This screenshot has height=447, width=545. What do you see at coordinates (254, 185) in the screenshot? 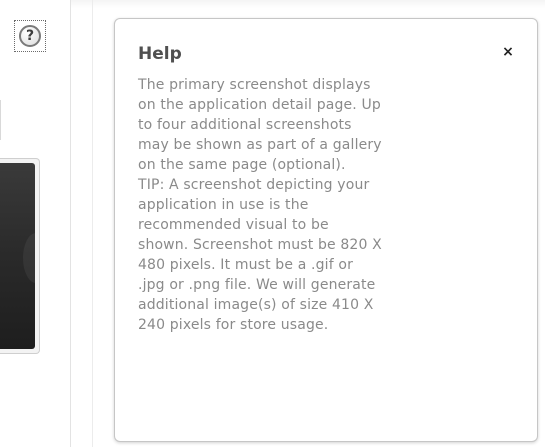
I see `help-body-line: TIP: A screenshot depicting your` at bounding box center [254, 185].